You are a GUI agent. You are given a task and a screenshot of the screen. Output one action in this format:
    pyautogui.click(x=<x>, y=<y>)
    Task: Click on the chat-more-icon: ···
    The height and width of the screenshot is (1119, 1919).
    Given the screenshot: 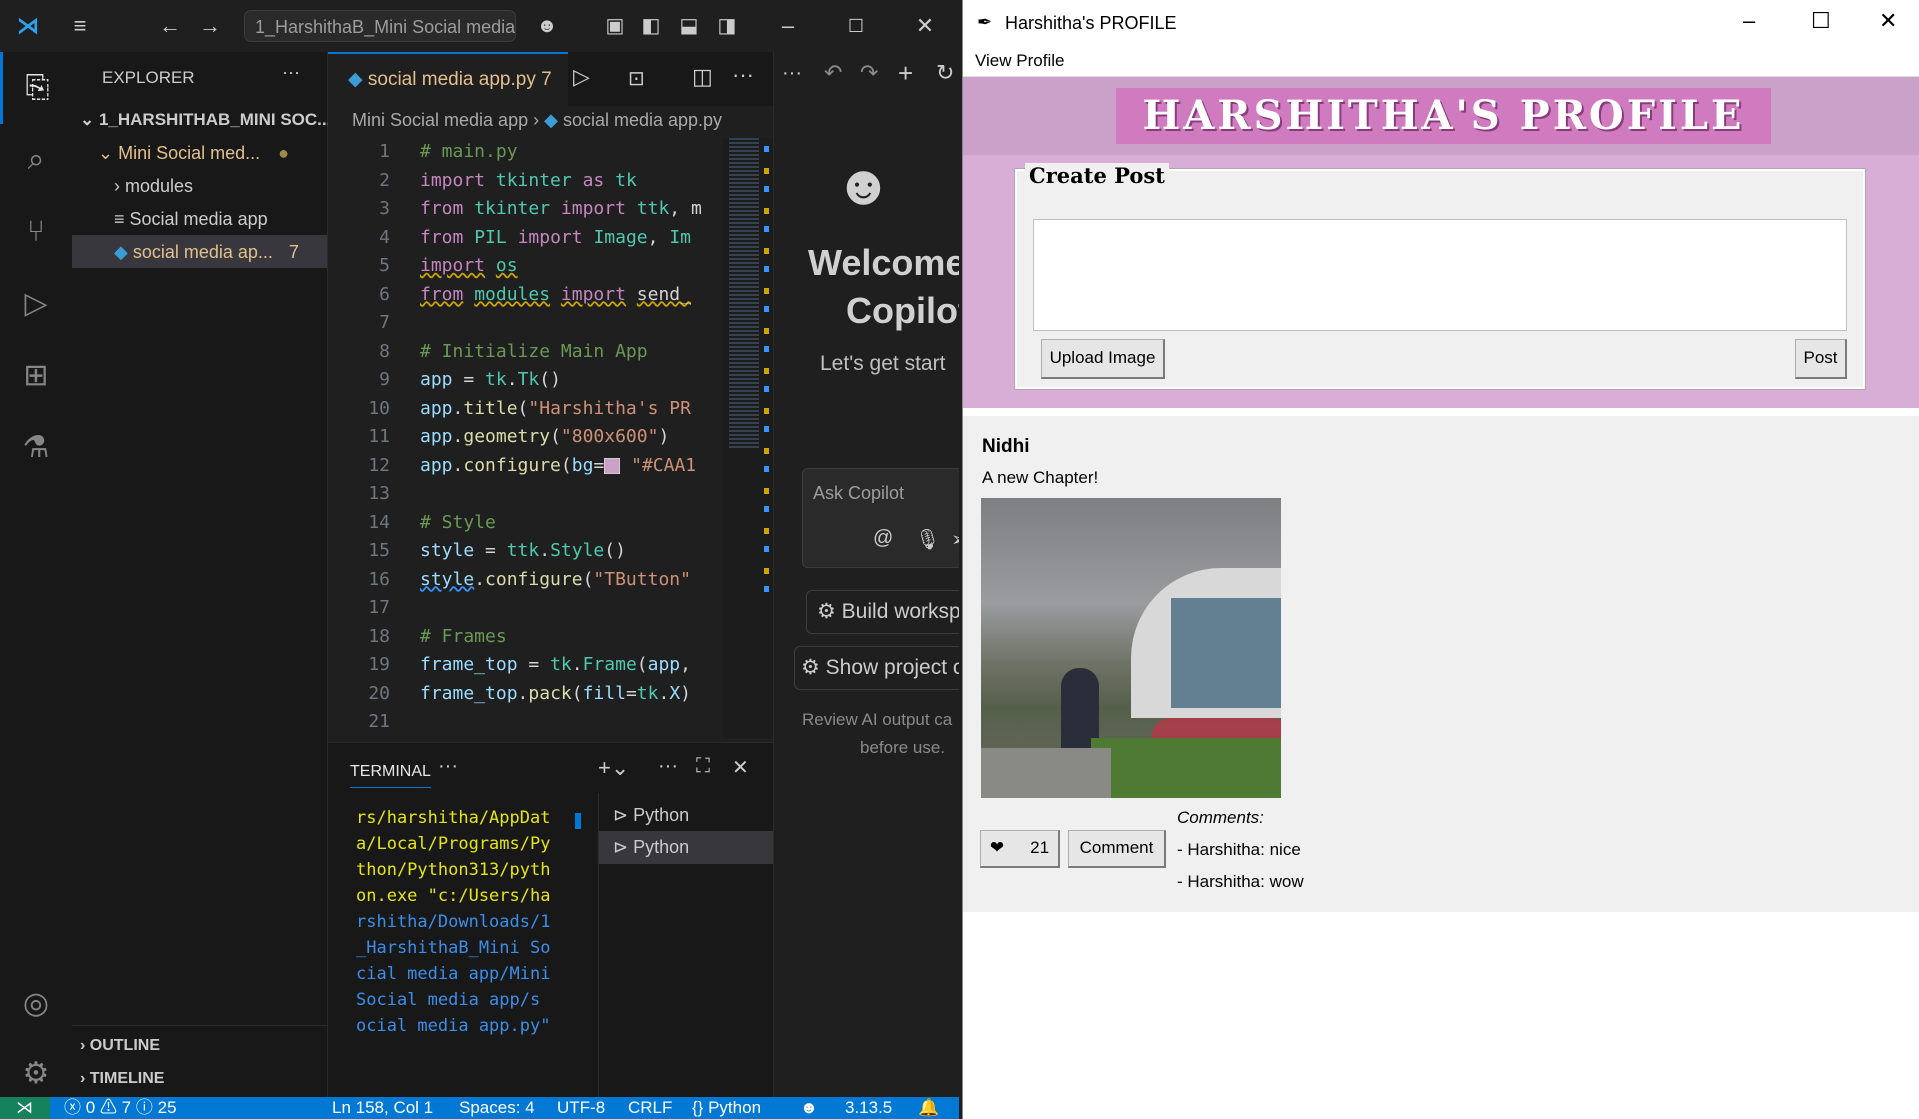 What is the action you would take?
    pyautogui.click(x=792, y=73)
    